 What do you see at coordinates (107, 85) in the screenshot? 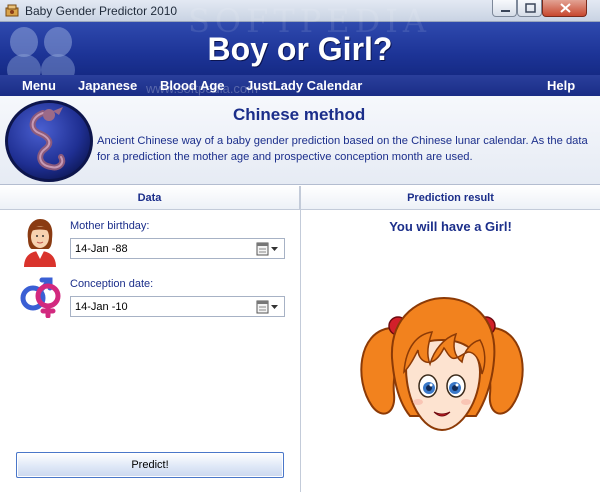
I see `menu-item-japanese: Japanese` at bounding box center [107, 85].